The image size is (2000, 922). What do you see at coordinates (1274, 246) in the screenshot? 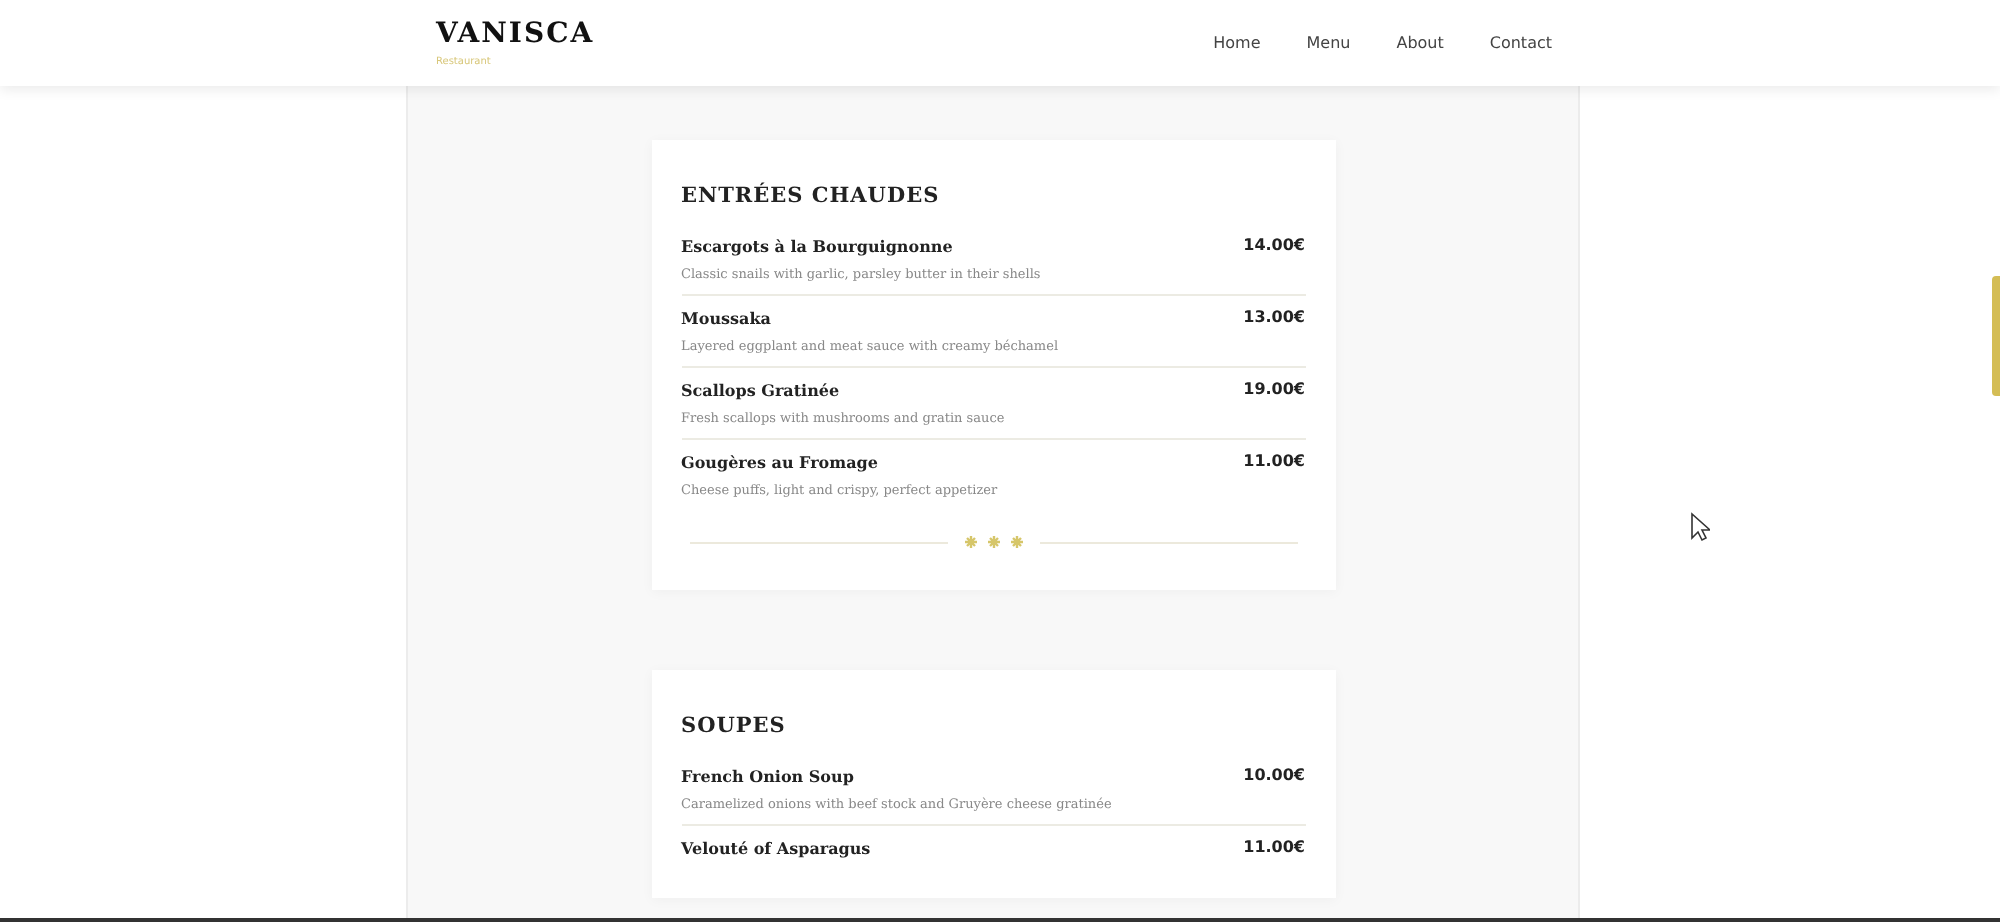
I see `dish-price: 14.00€` at bounding box center [1274, 246].